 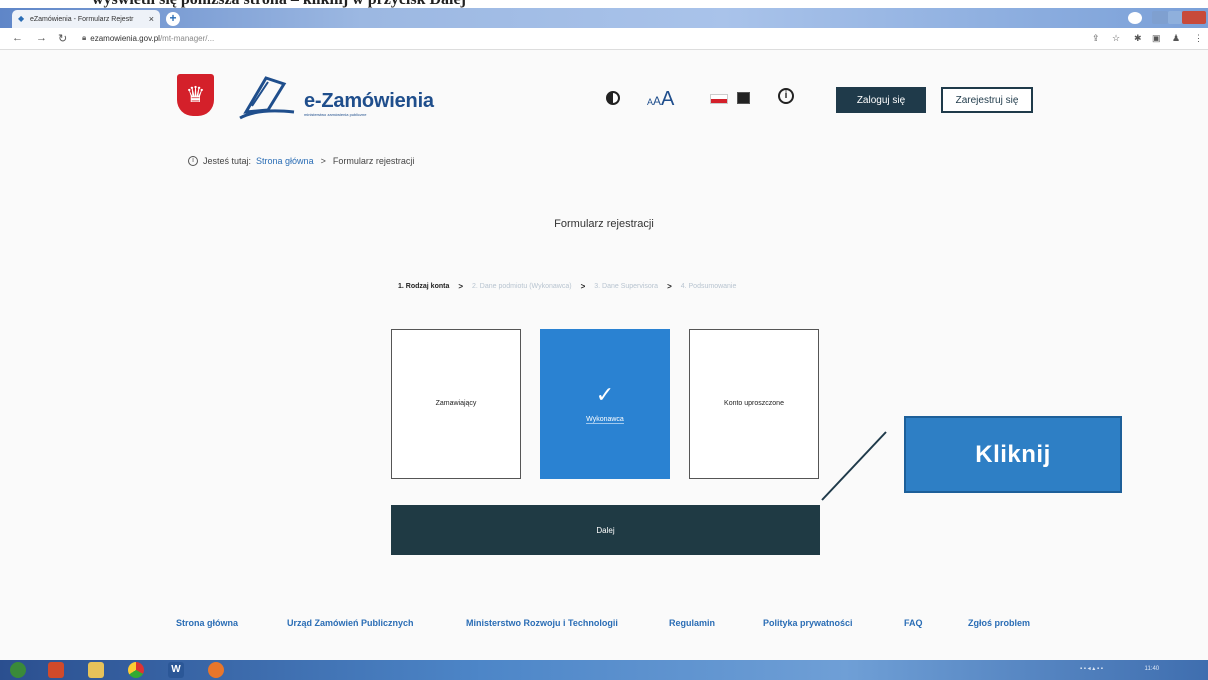 What do you see at coordinates (1096, 38) in the screenshot?
I see `share-icon: ⇪` at bounding box center [1096, 38].